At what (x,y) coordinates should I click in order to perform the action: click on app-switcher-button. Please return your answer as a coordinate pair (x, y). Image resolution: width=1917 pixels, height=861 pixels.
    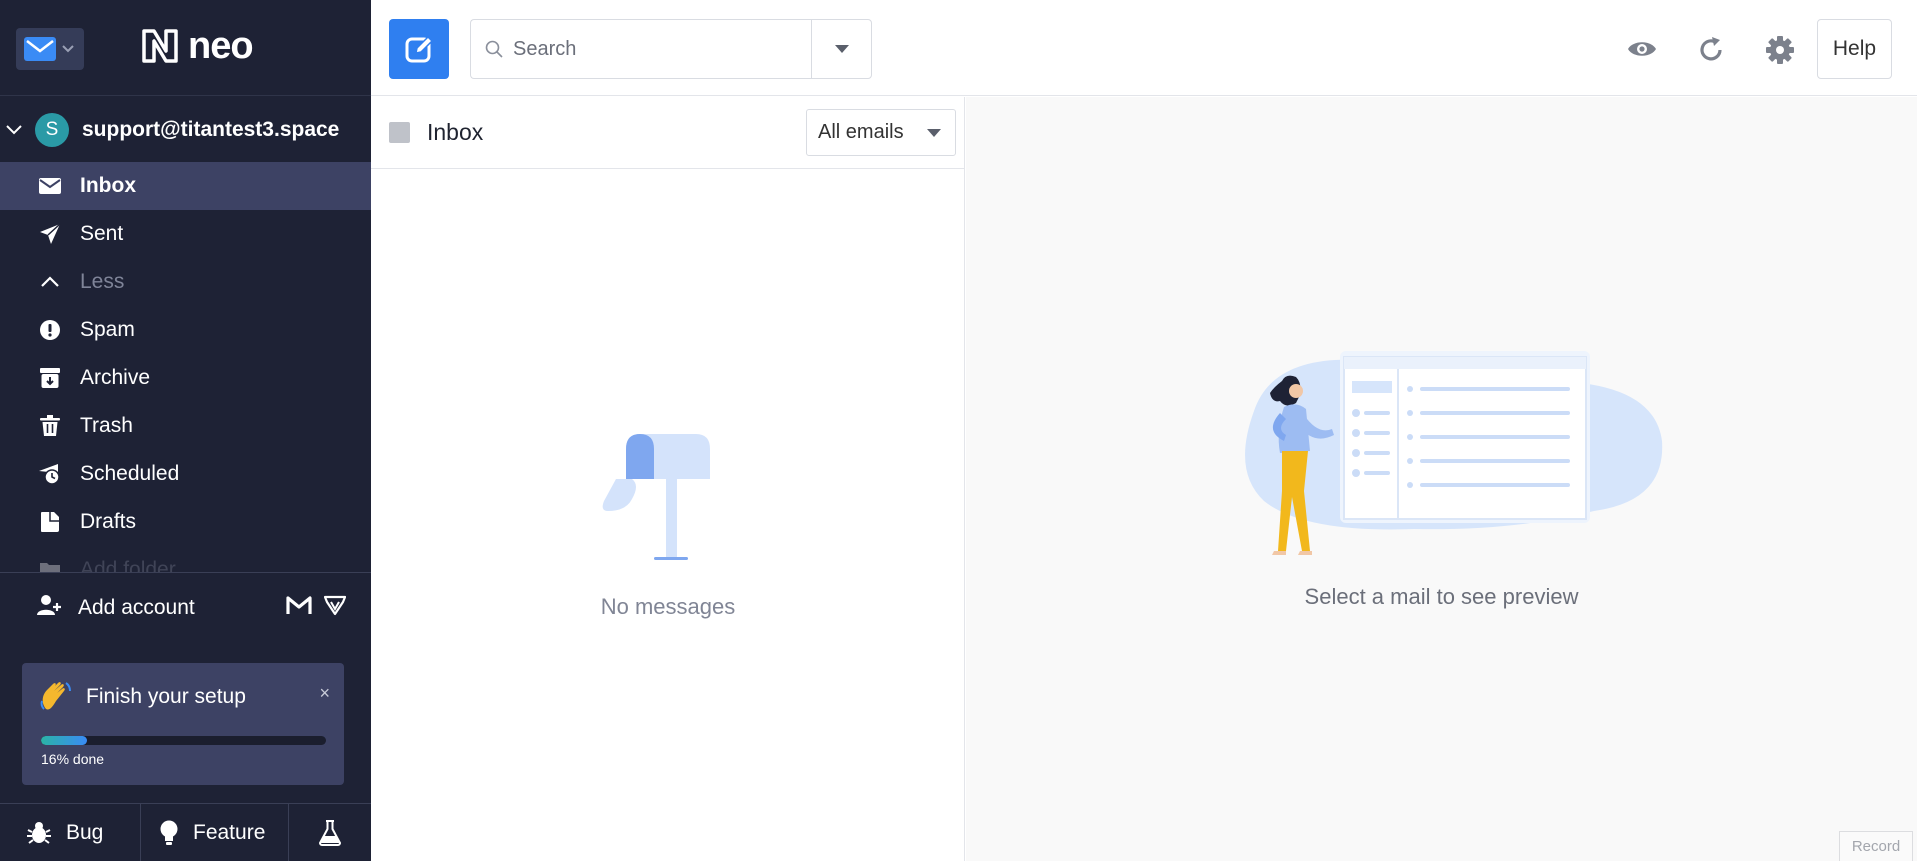
    Looking at the image, I should click on (50, 49).